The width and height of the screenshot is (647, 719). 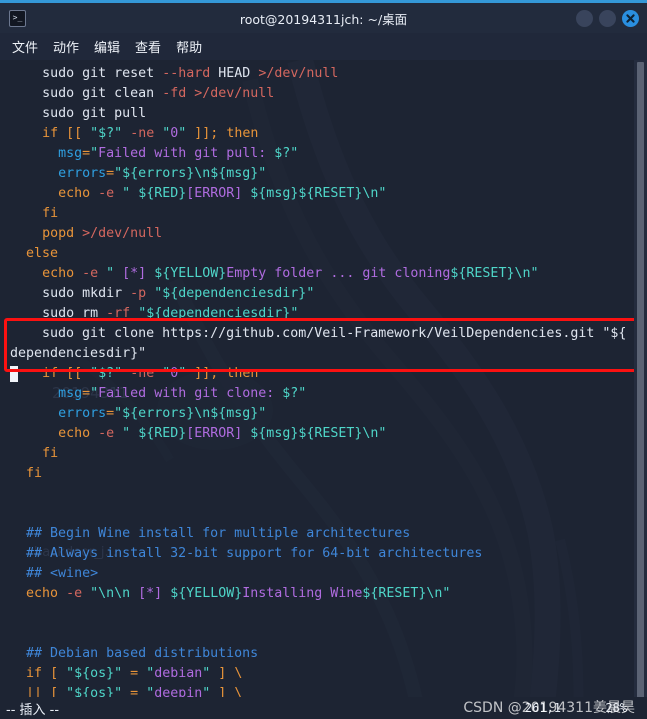 I want to click on text-cursor, so click(x=14, y=374).